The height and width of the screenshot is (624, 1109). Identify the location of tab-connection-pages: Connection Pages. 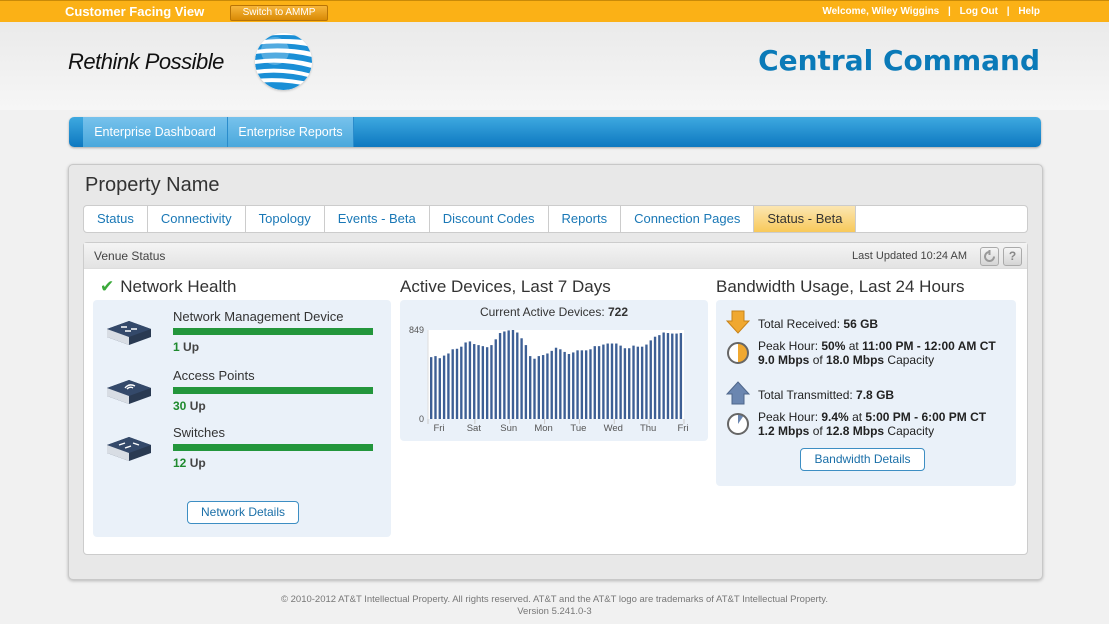
(688, 219).